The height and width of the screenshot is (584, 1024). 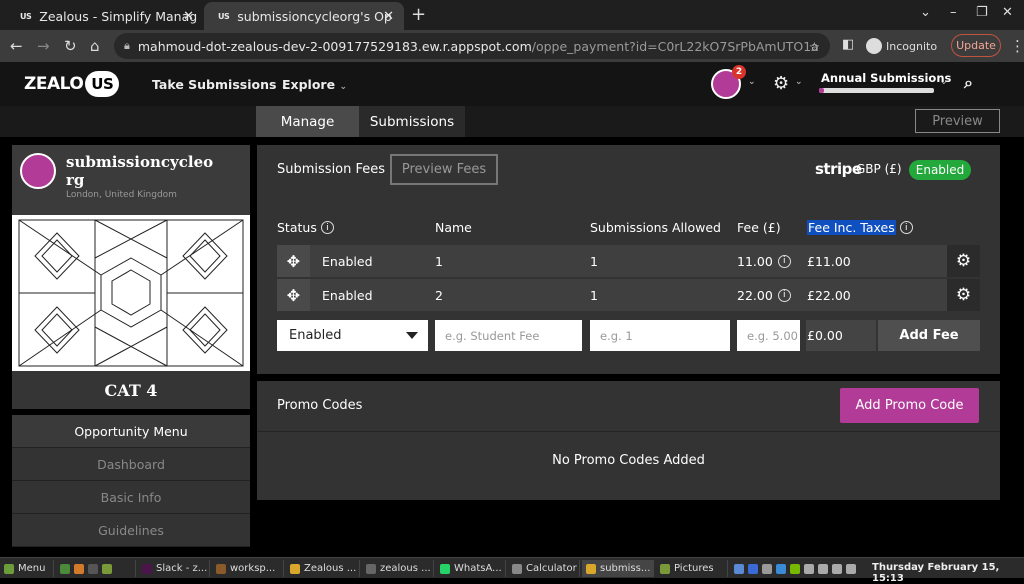 I want to click on header-label: Status, so click(x=297, y=227).